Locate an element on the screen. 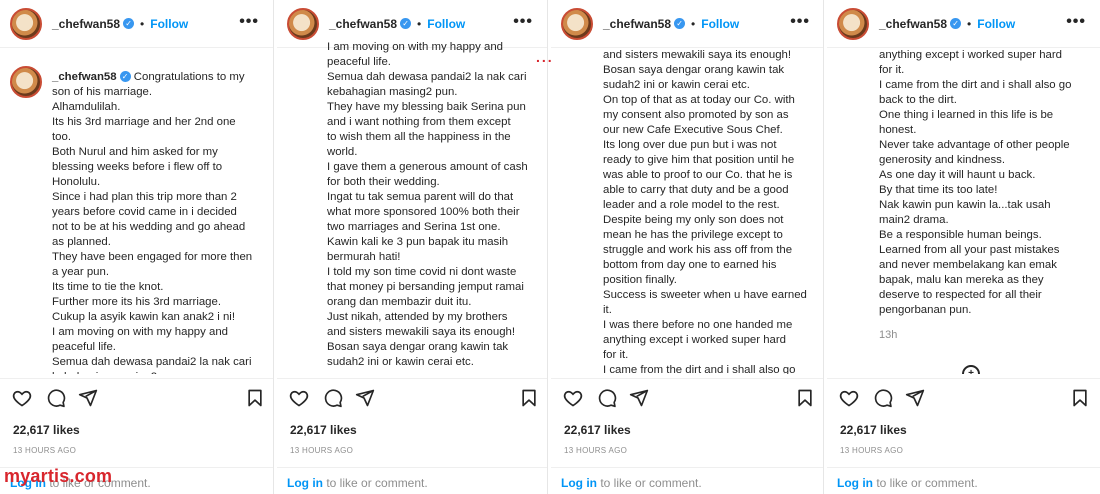 The image size is (1100, 494). caption-line: and i want nothing from them except is located at coordinates (419, 122).